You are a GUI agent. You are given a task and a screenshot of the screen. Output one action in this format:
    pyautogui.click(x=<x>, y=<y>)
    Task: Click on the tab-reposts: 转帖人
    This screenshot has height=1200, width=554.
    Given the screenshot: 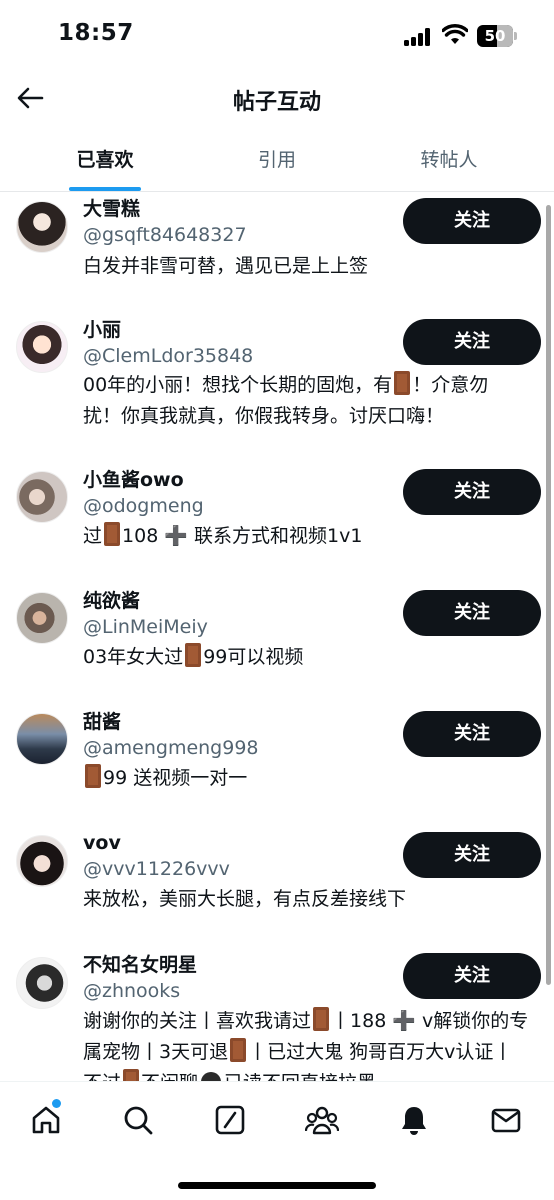 What is the action you would take?
    pyautogui.click(x=449, y=162)
    